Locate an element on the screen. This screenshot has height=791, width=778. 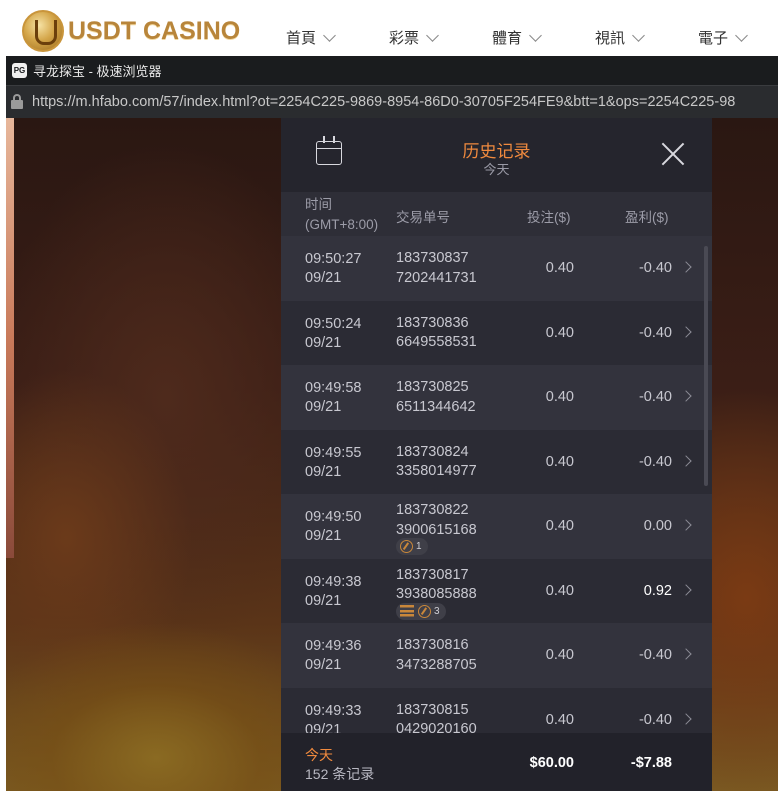
row-time-value: 09:50:27 is located at coordinates (333, 259).